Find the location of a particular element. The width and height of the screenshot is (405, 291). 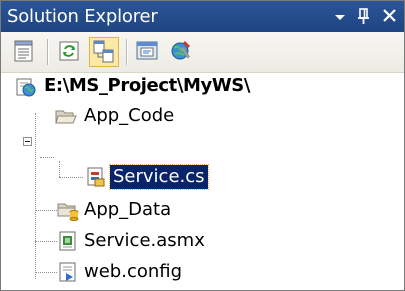

pin-icon is located at coordinates (363, 16).